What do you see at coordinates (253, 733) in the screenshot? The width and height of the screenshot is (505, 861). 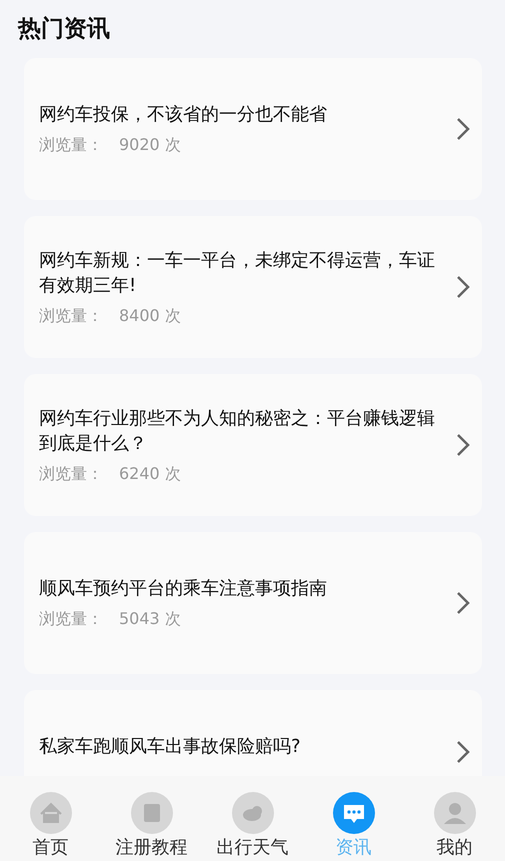 I see `article-card: 私家车跑顺风车出事故保险赔吗?` at bounding box center [253, 733].